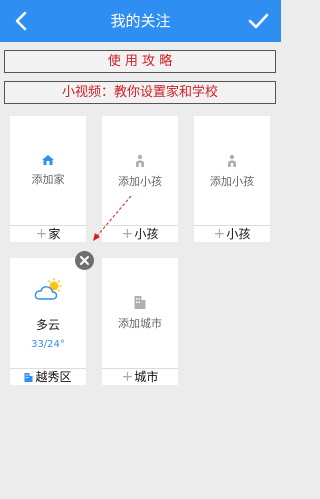  I want to click on weather-condition: 多云, so click(47, 325).